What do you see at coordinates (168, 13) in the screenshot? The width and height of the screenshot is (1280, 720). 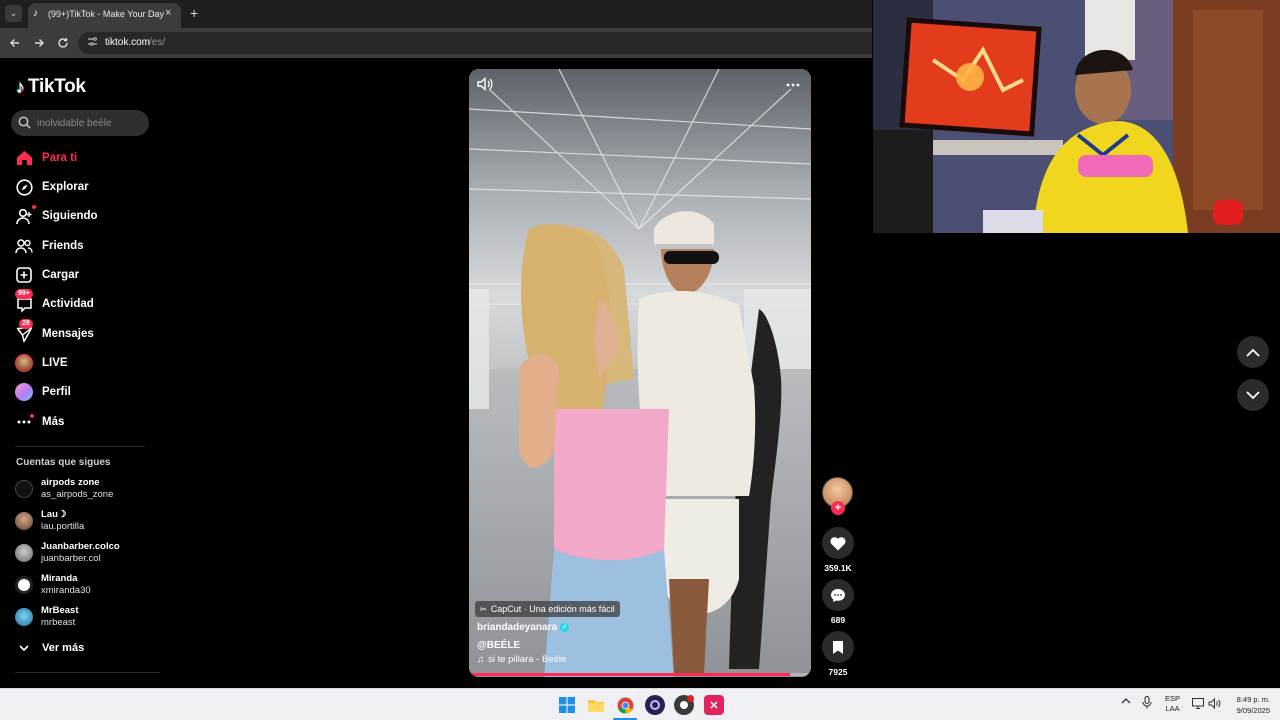 I see `tab-close-button: ×` at bounding box center [168, 13].